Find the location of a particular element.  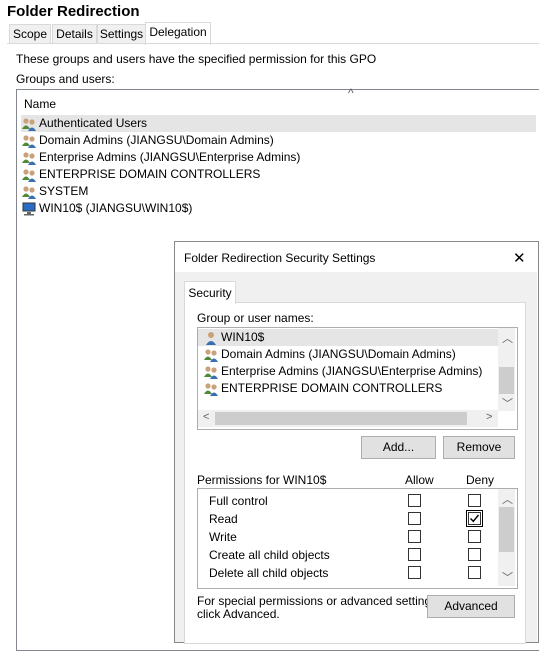

checkmark-icon is located at coordinates (475, 518).